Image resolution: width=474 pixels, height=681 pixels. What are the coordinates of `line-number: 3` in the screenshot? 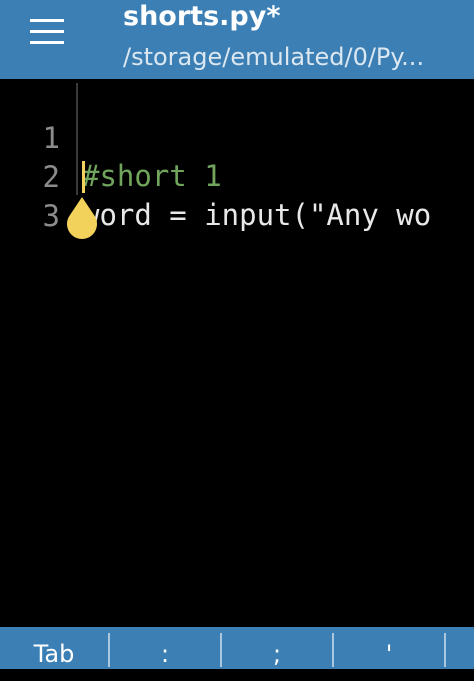 It's located at (51, 216).